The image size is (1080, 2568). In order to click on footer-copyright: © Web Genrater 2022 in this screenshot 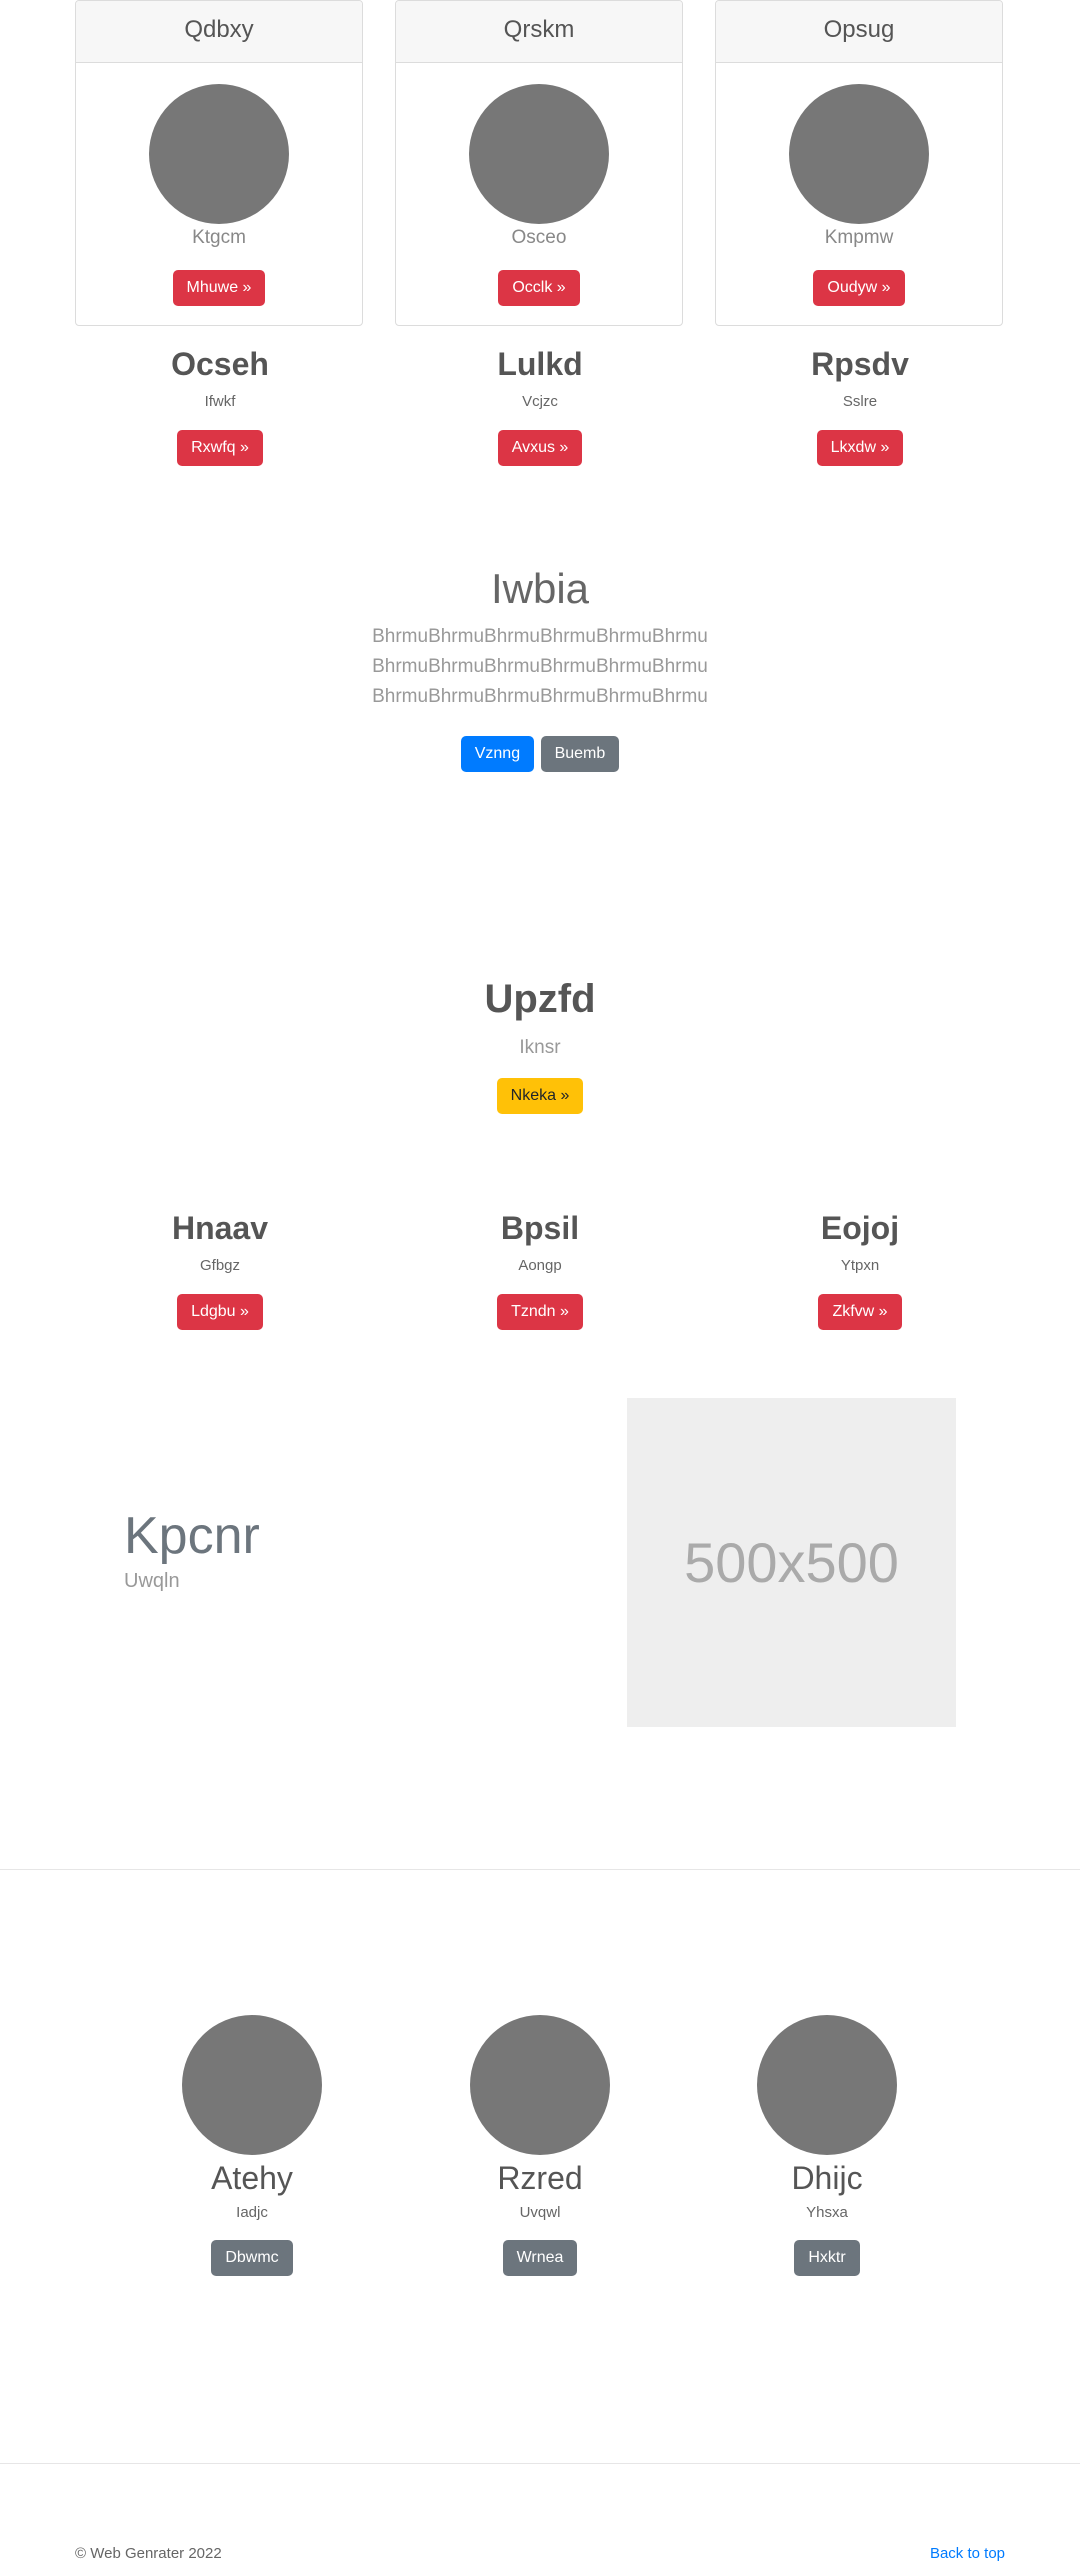, I will do `click(148, 2553)`.